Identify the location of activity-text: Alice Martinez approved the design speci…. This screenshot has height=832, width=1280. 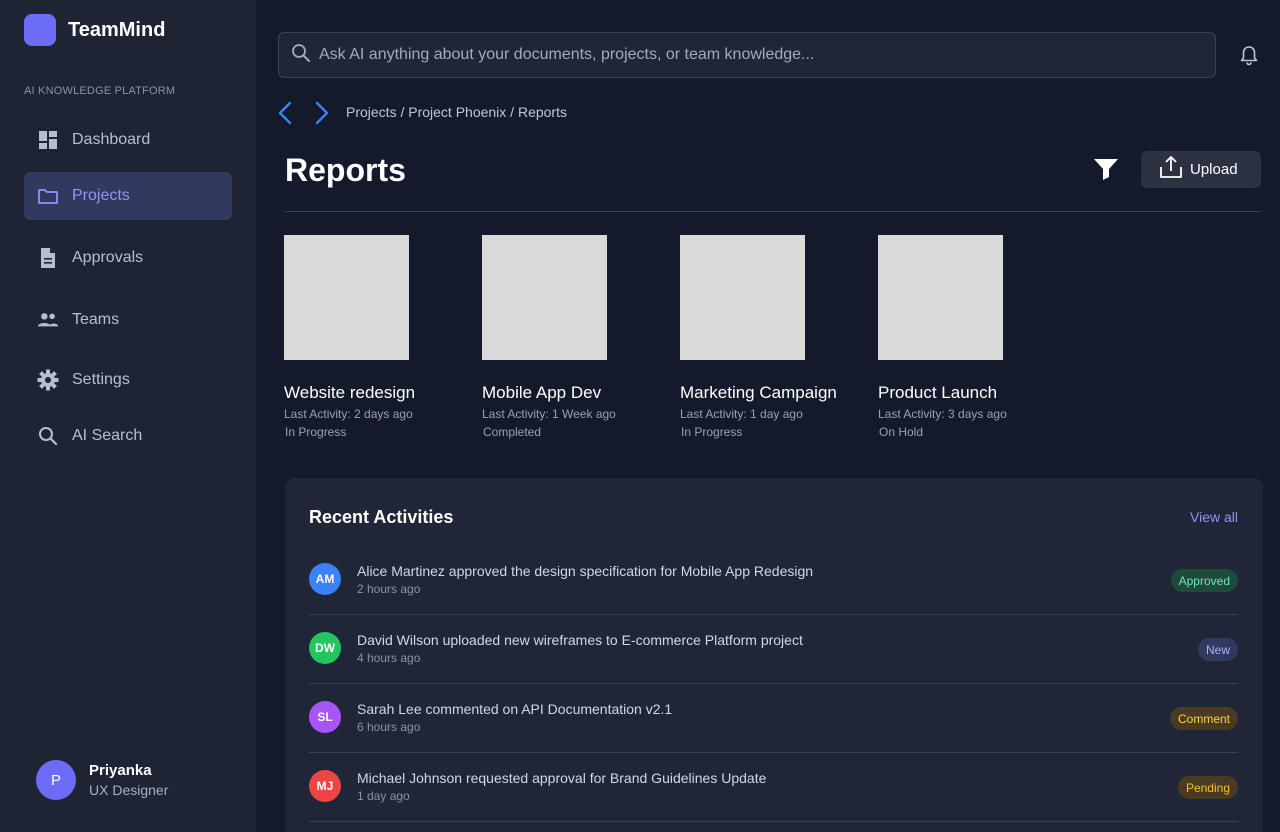
(585, 571).